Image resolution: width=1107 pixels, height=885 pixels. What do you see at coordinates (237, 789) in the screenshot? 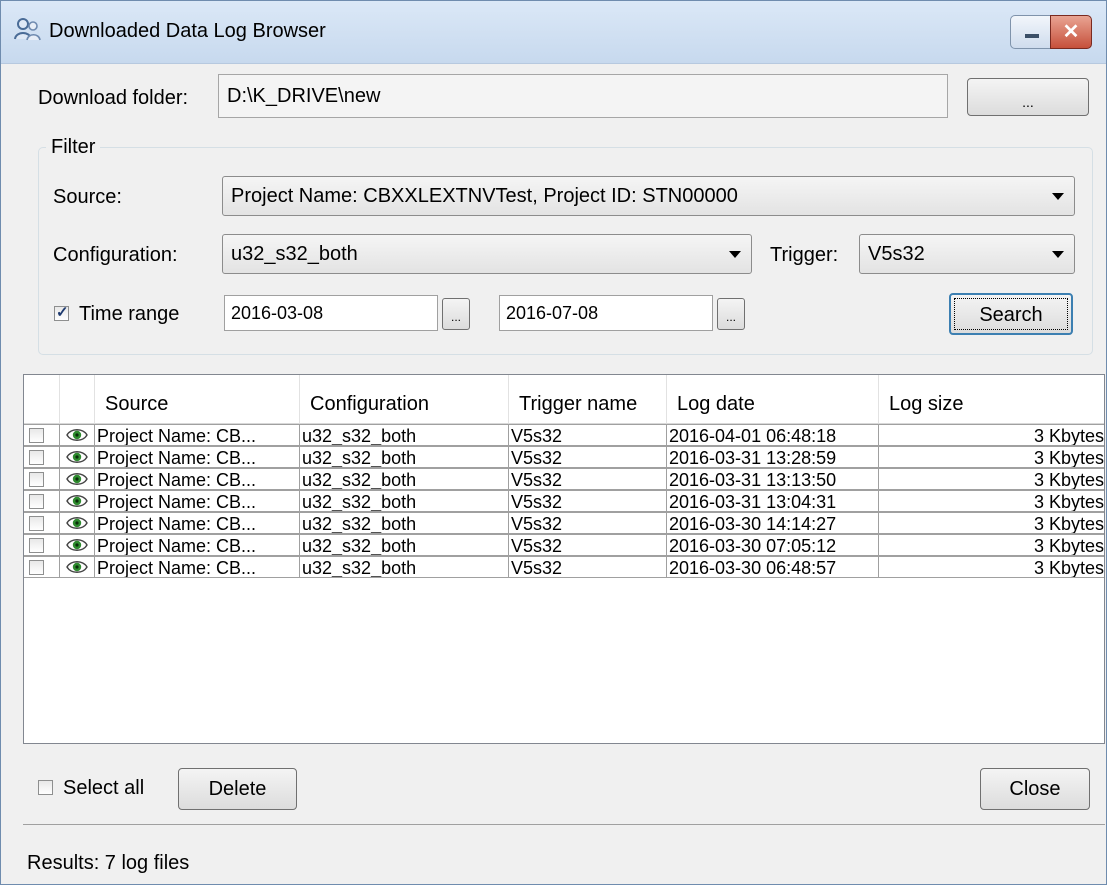
I see `delete-button: Delete` at bounding box center [237, 789].